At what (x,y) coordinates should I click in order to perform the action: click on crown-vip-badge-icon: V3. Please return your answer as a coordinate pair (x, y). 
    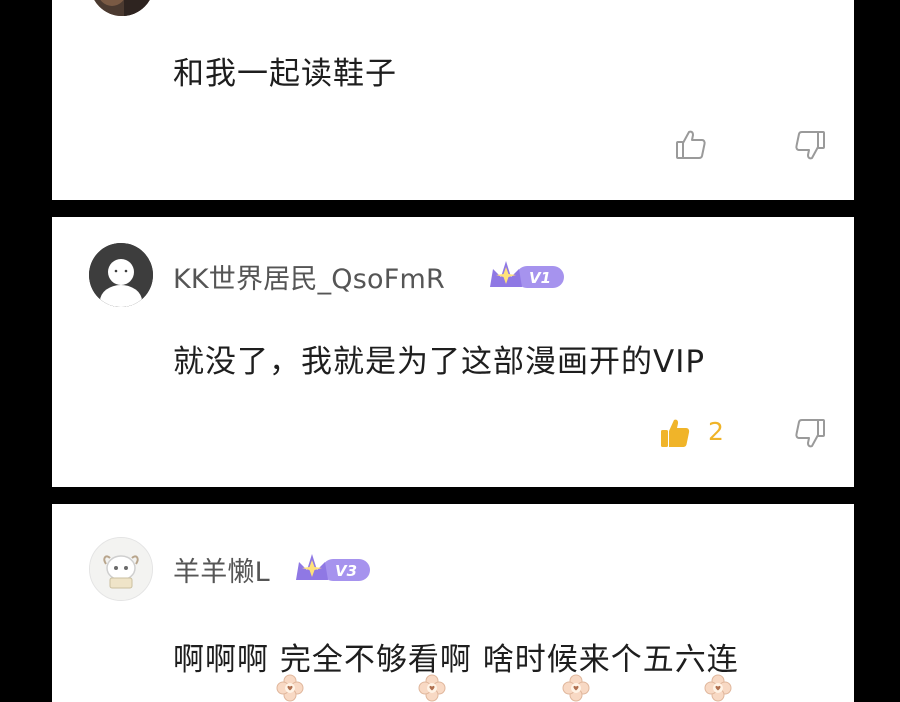
    Looking at the image, I should click on (332, 568).